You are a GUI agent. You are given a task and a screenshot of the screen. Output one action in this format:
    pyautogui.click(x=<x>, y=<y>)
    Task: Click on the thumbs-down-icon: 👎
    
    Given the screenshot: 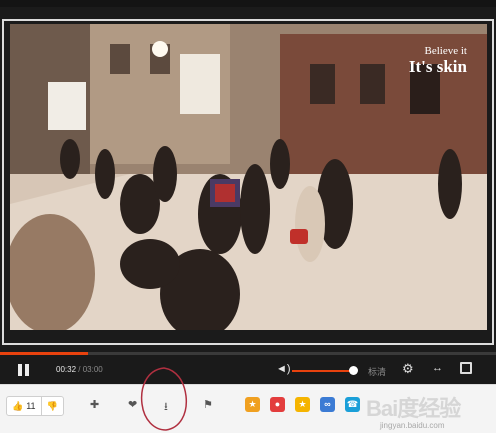 What is the action you would take?
    pyautogui.click(x=52, y=405)
    